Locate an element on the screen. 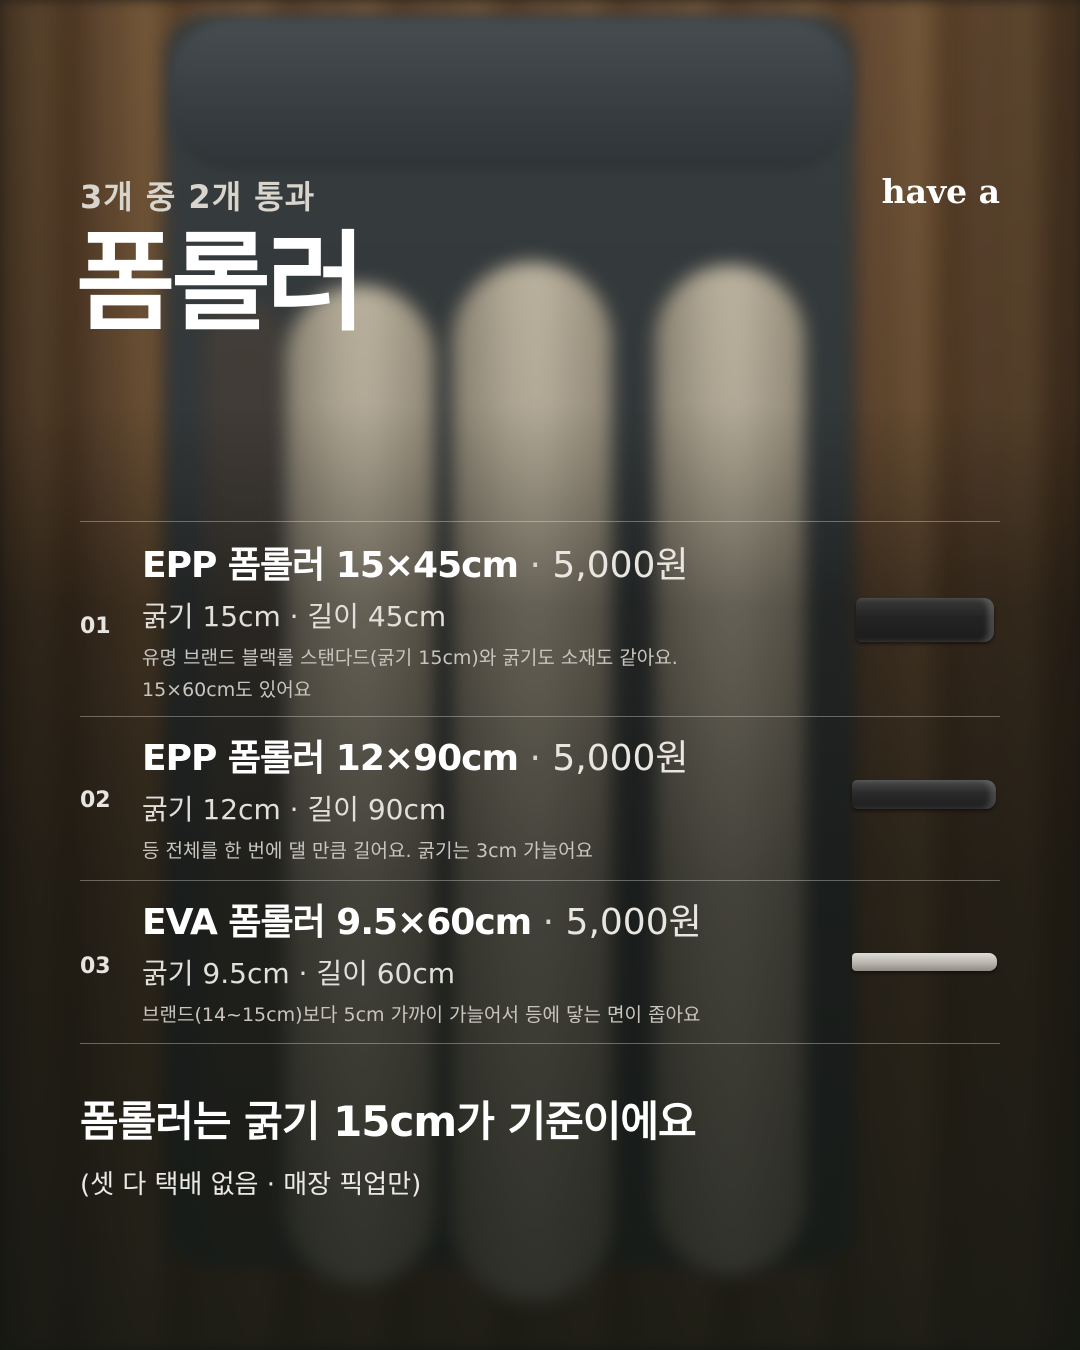 This screenshot has height=1350, width=1080. description-line: 브랜드(14~15cm)보다 5cm 가까이 가늘어서 등에 닿는 면이 좁아요 is located at coordinates (421, 1015).